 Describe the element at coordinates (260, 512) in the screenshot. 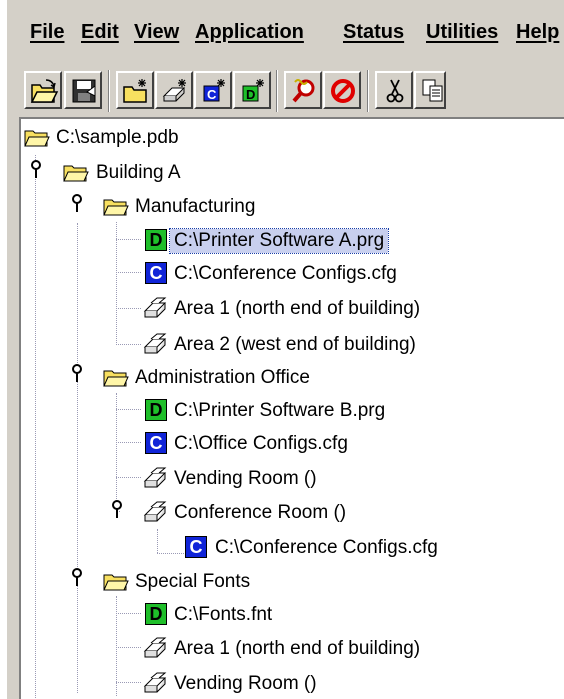

I see `tree-label: Conference Room ()` at that location.